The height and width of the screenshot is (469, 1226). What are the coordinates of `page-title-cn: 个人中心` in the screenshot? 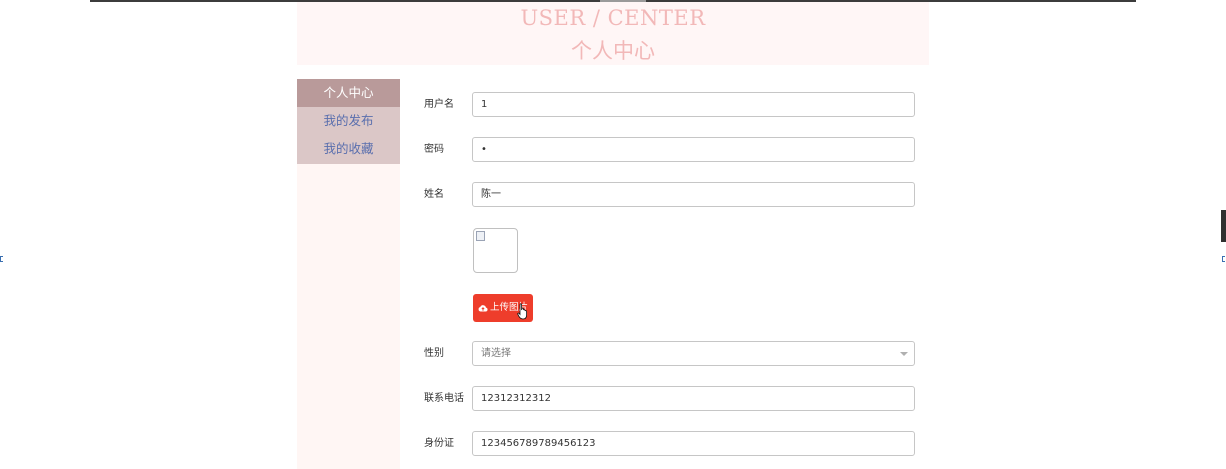 It's located at (613, 51).